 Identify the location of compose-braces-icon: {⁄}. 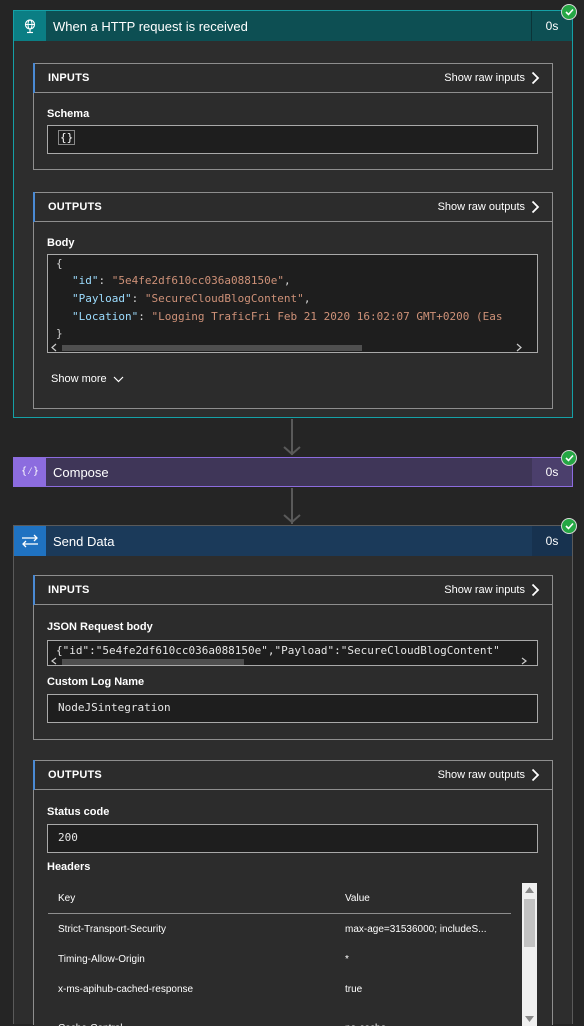
(30, 472).